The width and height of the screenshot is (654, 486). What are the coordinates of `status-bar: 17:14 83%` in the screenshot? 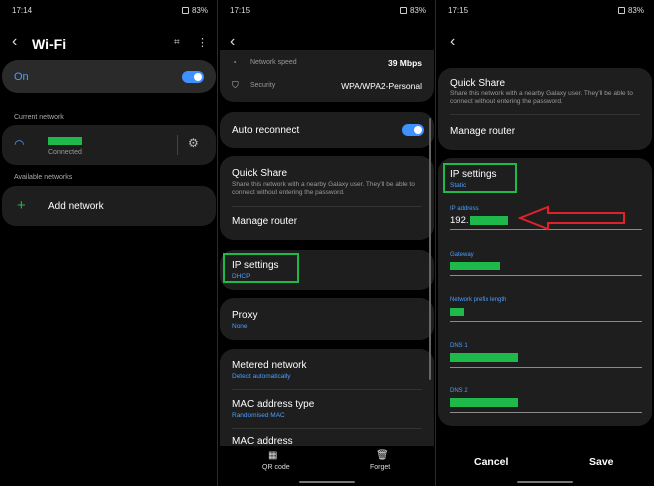 It's located at (110, 10).